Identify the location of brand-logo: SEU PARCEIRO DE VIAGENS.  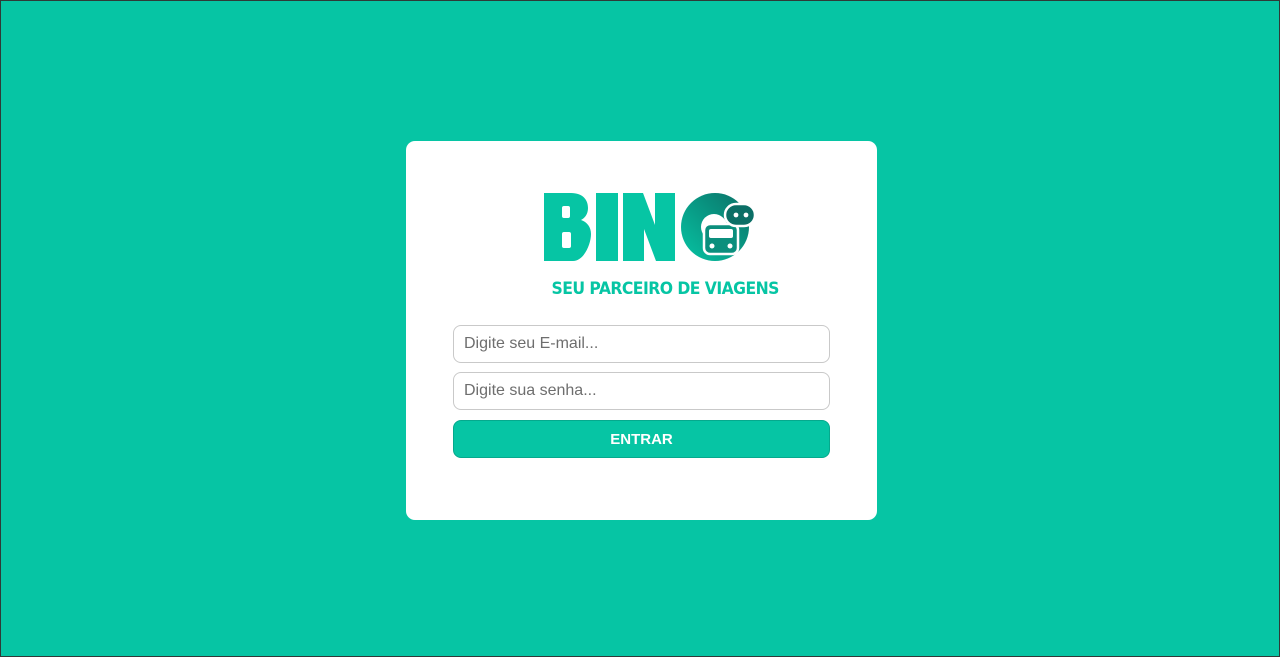
(661, 246).